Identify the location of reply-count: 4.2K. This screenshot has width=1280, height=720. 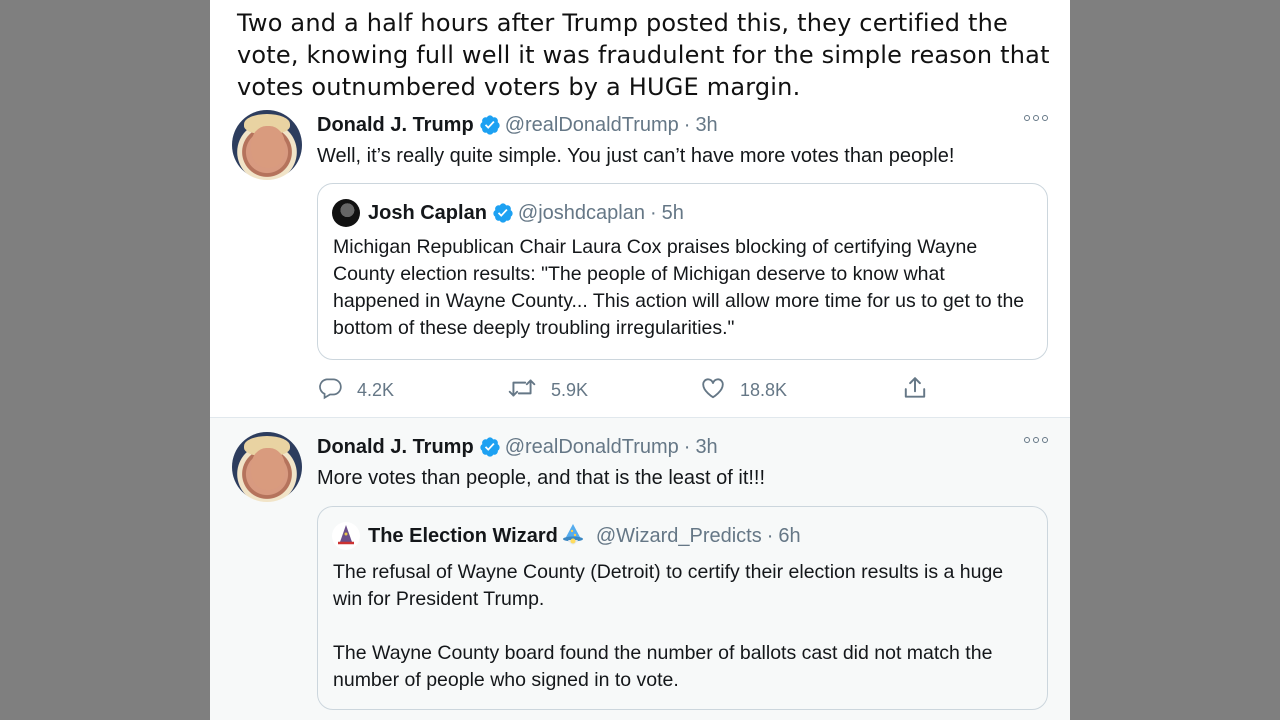
(376, 389).